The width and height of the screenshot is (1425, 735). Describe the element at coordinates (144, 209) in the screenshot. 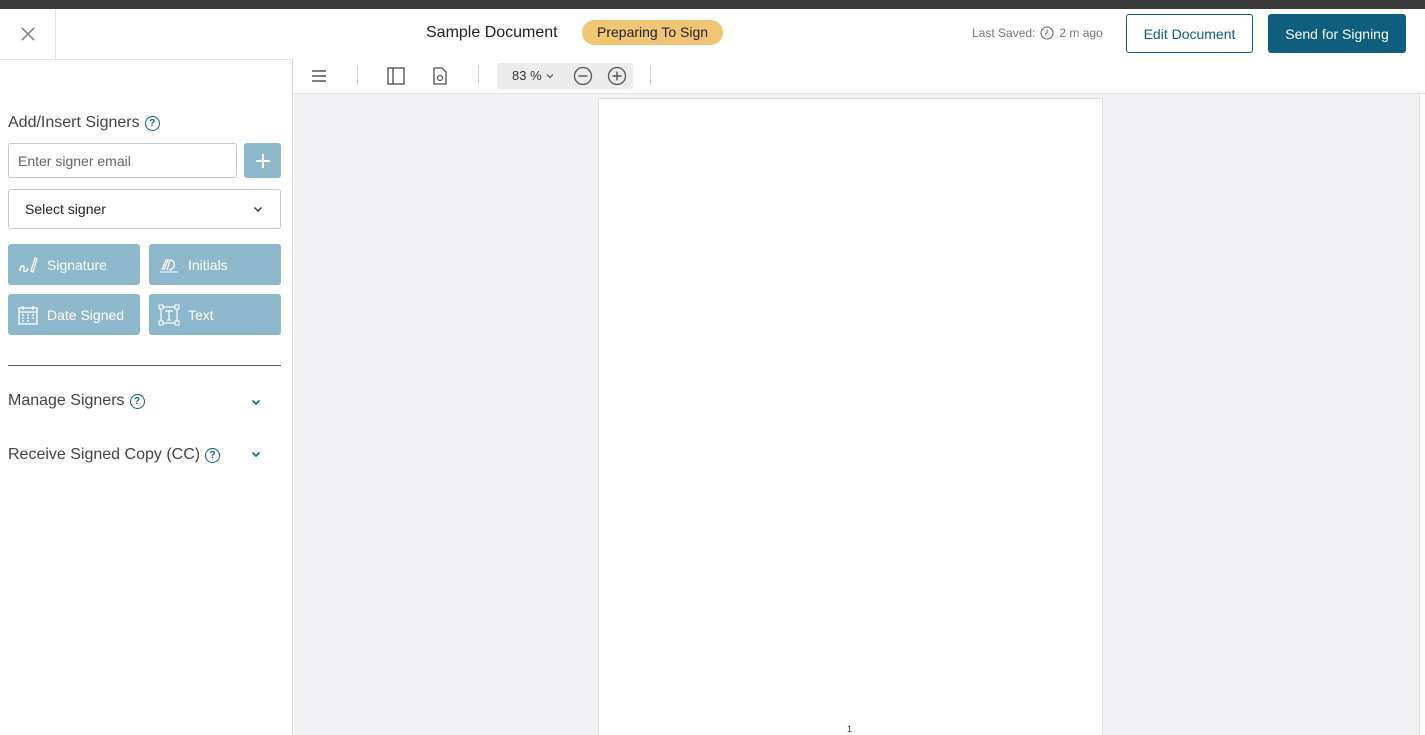

I see `select-signer-dropdown: Select signer` at that location.